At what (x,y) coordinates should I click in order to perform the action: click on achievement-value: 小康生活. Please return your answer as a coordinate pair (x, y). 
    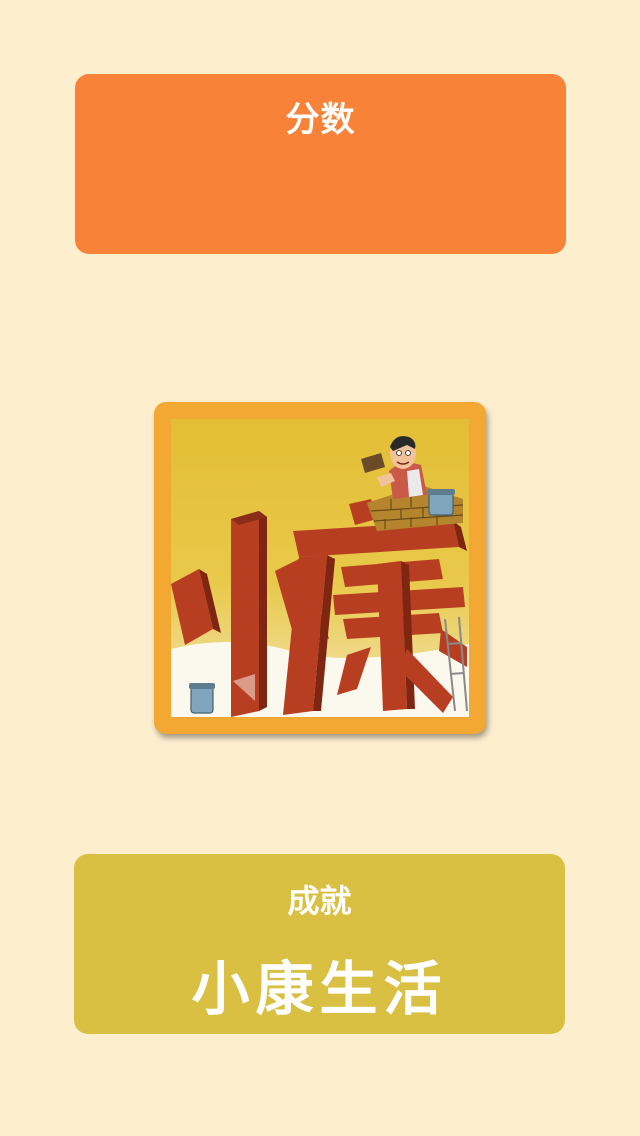
    Looking at the image, I should click on (319, 989).